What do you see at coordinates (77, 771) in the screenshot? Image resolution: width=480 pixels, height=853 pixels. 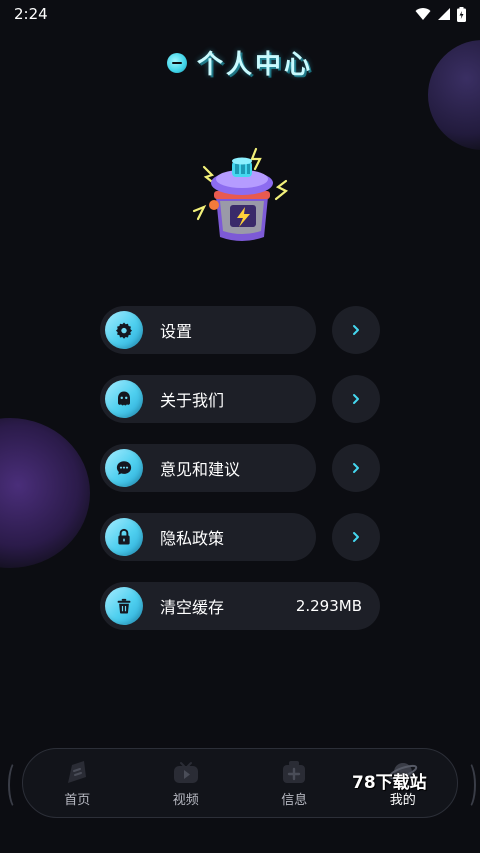 I see `home-icon` at bounding box center [77, 771].